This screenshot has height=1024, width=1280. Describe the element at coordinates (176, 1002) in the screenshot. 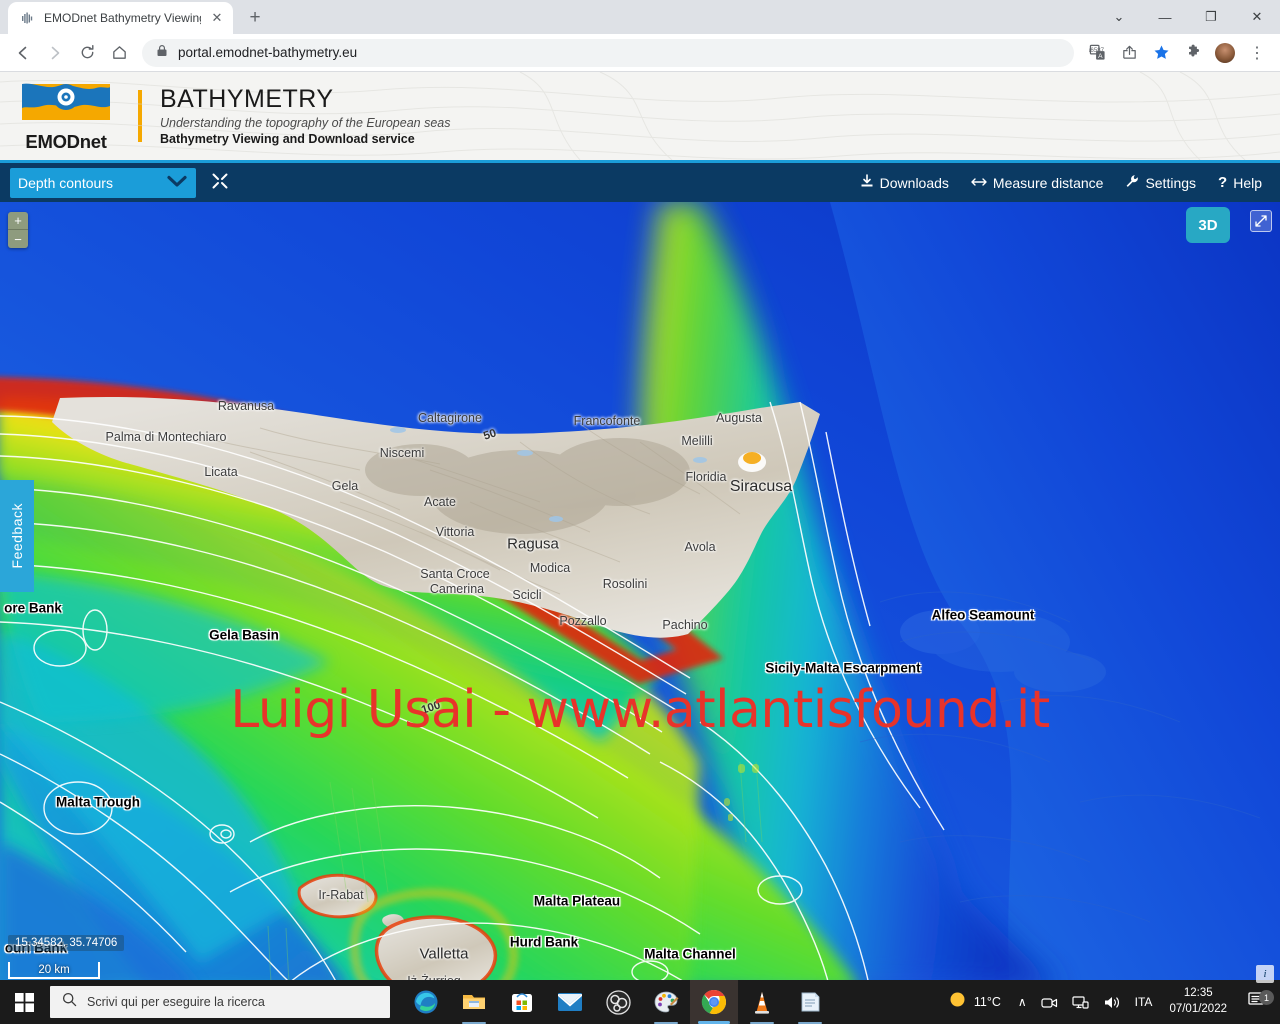

I see `taskbar-search-placeholder: Scrivi qui per eseguire la ricerca` at that location.